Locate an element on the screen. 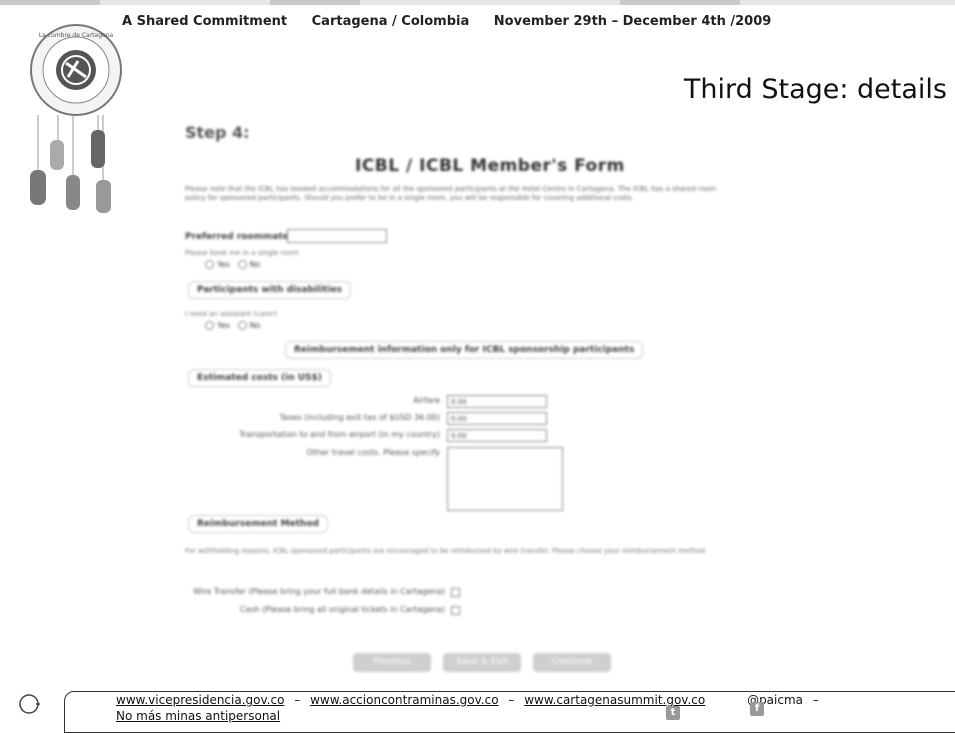  footer-link-accioncontraminas: www.accioncontraminas.gov.co is located at coordinates (404, 700).